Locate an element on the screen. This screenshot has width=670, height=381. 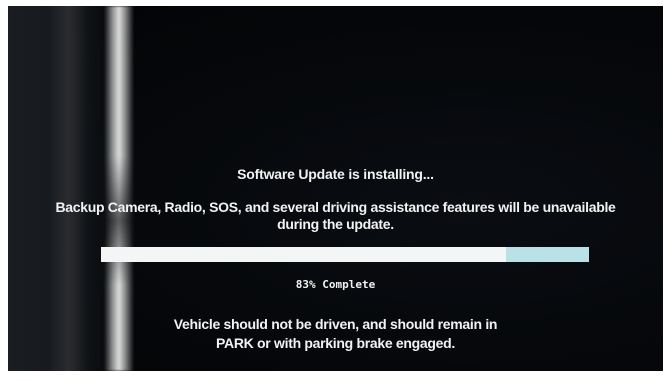
progress-percent-label: 83% Complete is located at coordinates (335, 284).